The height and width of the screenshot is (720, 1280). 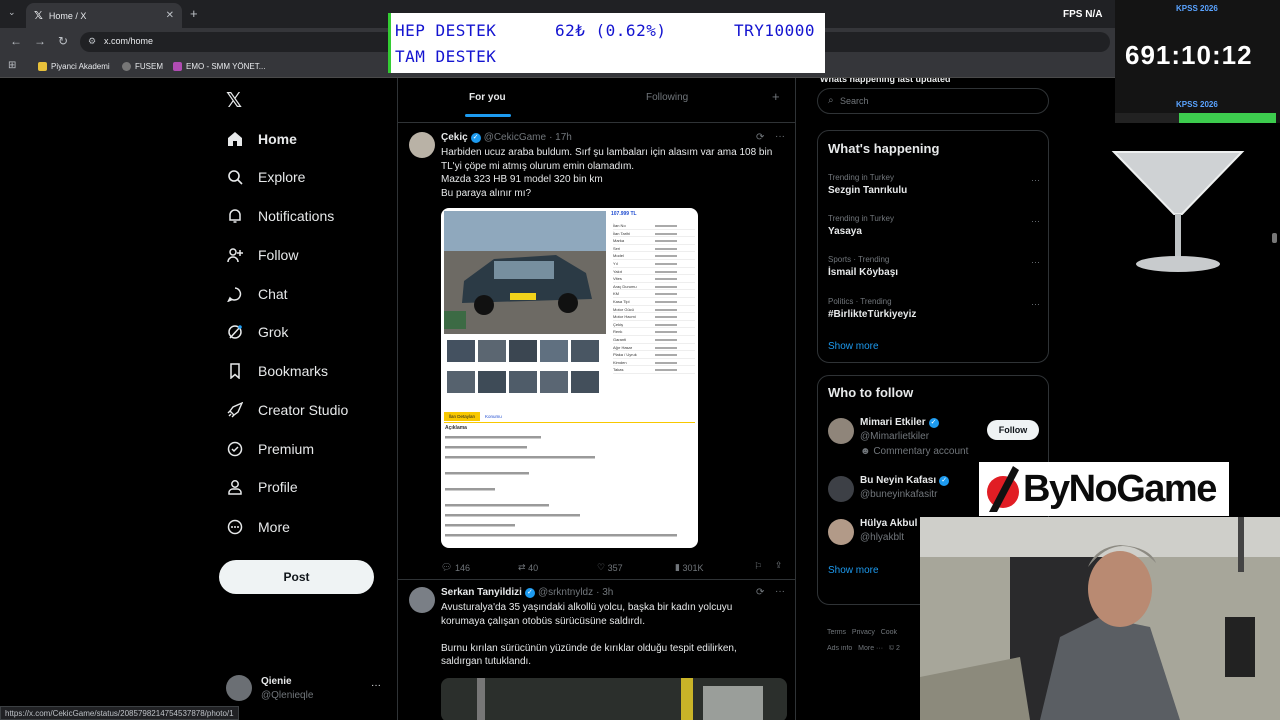 I want to click on person-icon, so click(x=235, y=487).